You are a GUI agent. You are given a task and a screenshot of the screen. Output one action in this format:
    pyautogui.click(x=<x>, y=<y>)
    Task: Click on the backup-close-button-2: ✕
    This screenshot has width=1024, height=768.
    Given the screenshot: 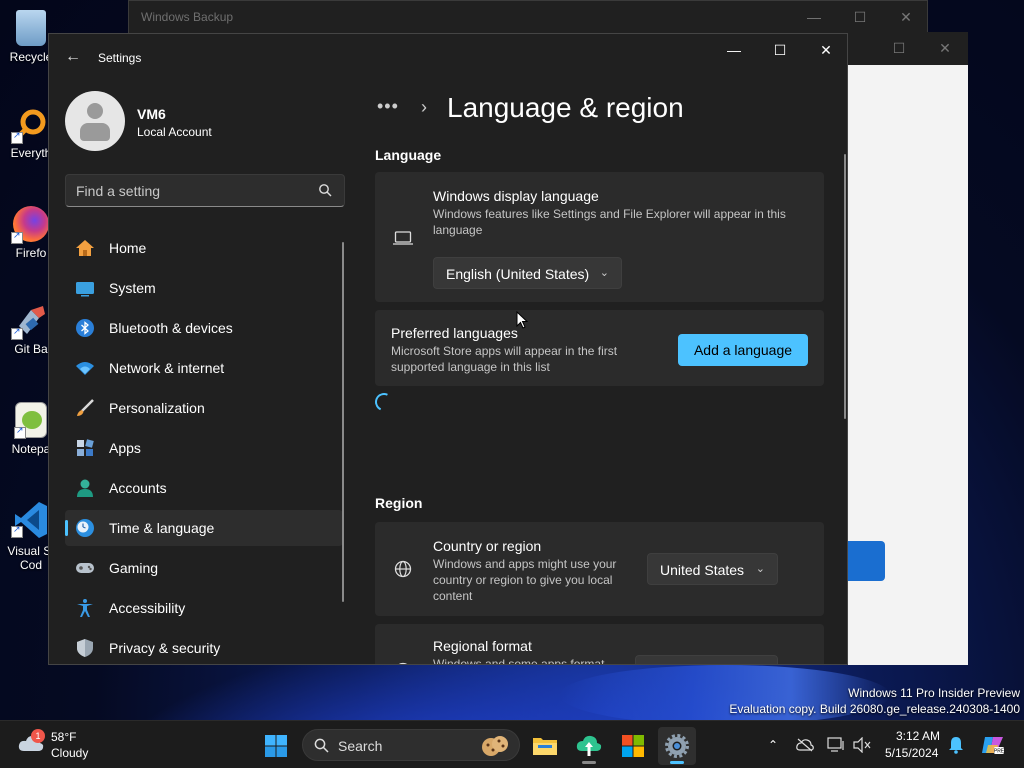 What is the action you would take?
    pyautogui.click(x=945, y=48)
    